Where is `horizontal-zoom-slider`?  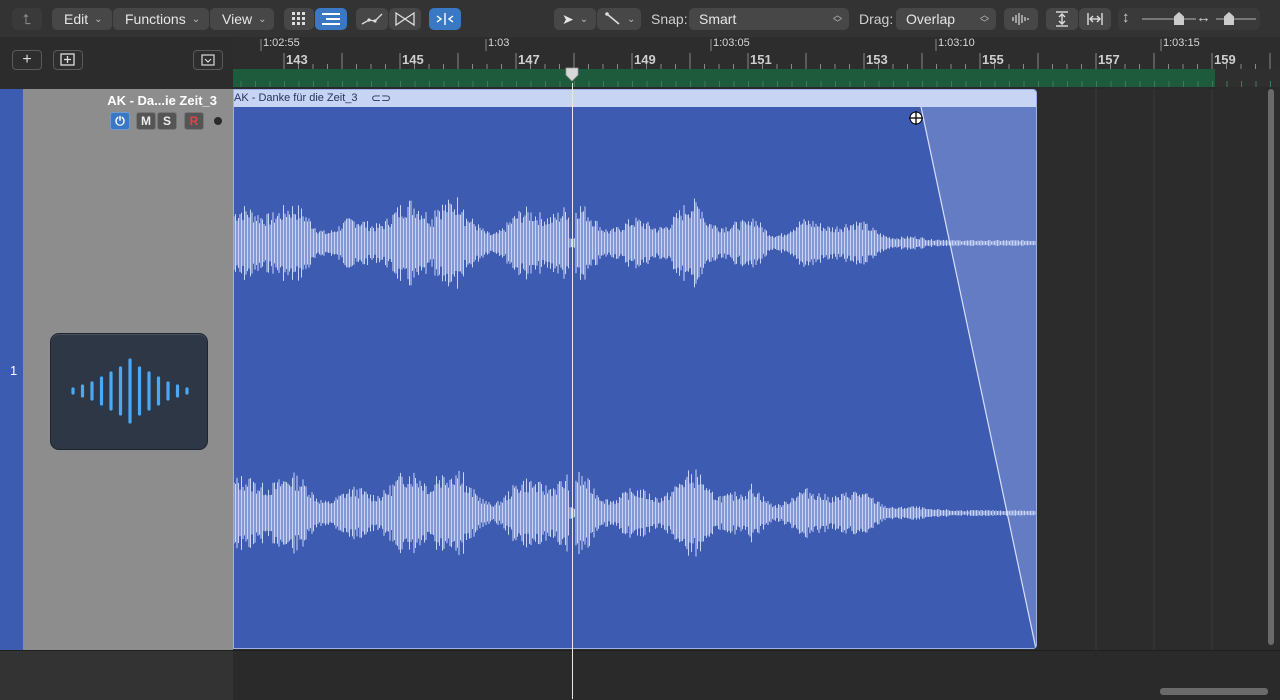
horizontal-zoom-slider is located at coordinates (1236, 19).